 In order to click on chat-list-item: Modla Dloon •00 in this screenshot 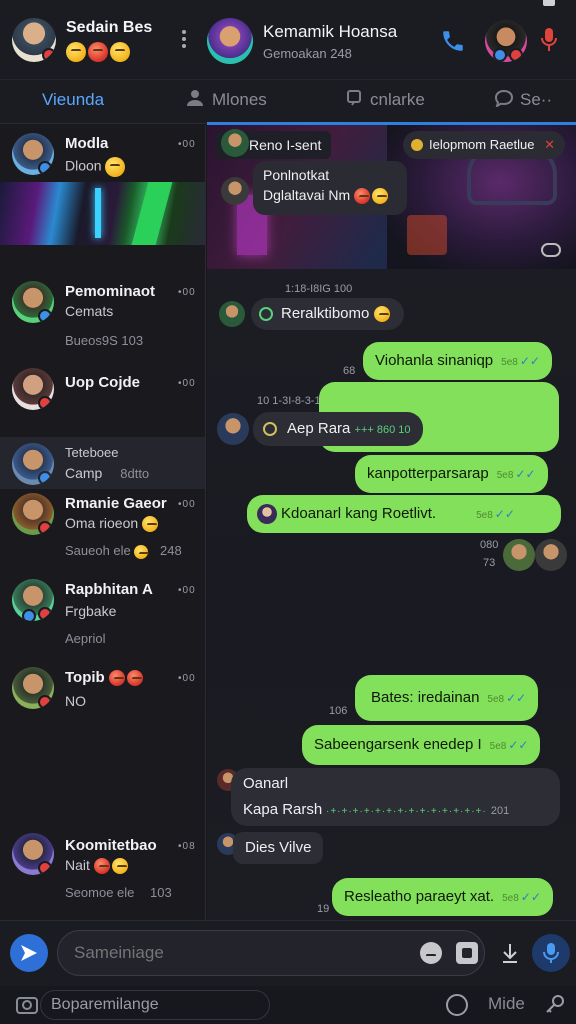, I will do `click(102, 152)`.